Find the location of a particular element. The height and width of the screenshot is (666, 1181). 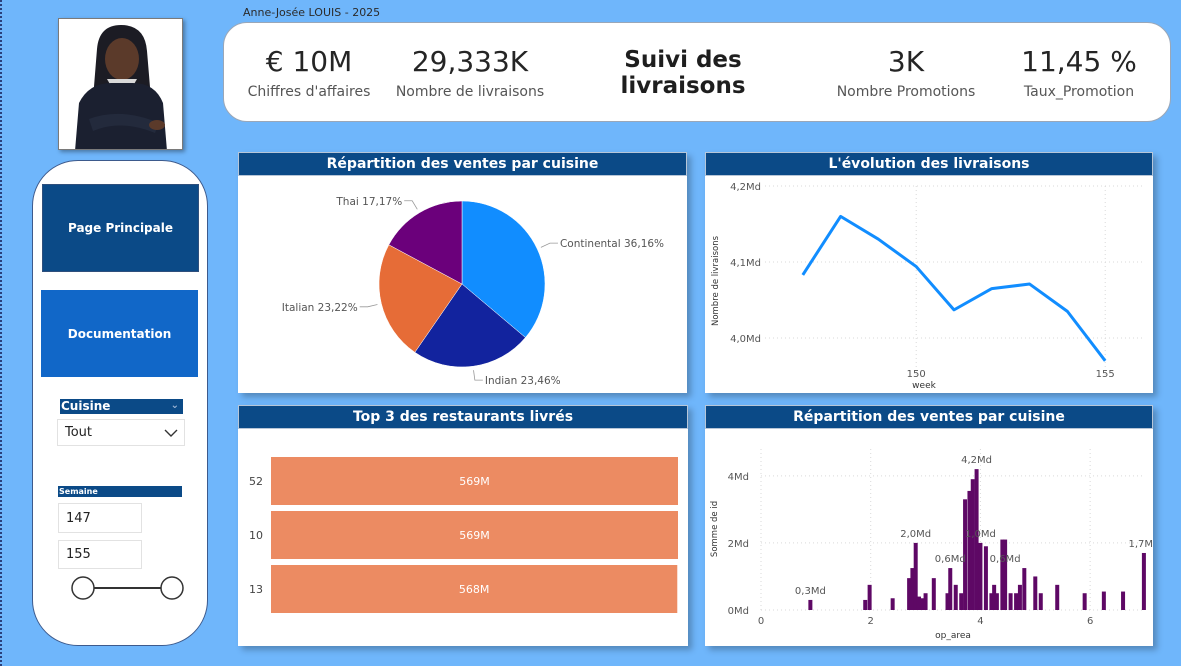

kpi-revenue: € 10M Chiffres d'affaires is located at coordinates (309, 72).